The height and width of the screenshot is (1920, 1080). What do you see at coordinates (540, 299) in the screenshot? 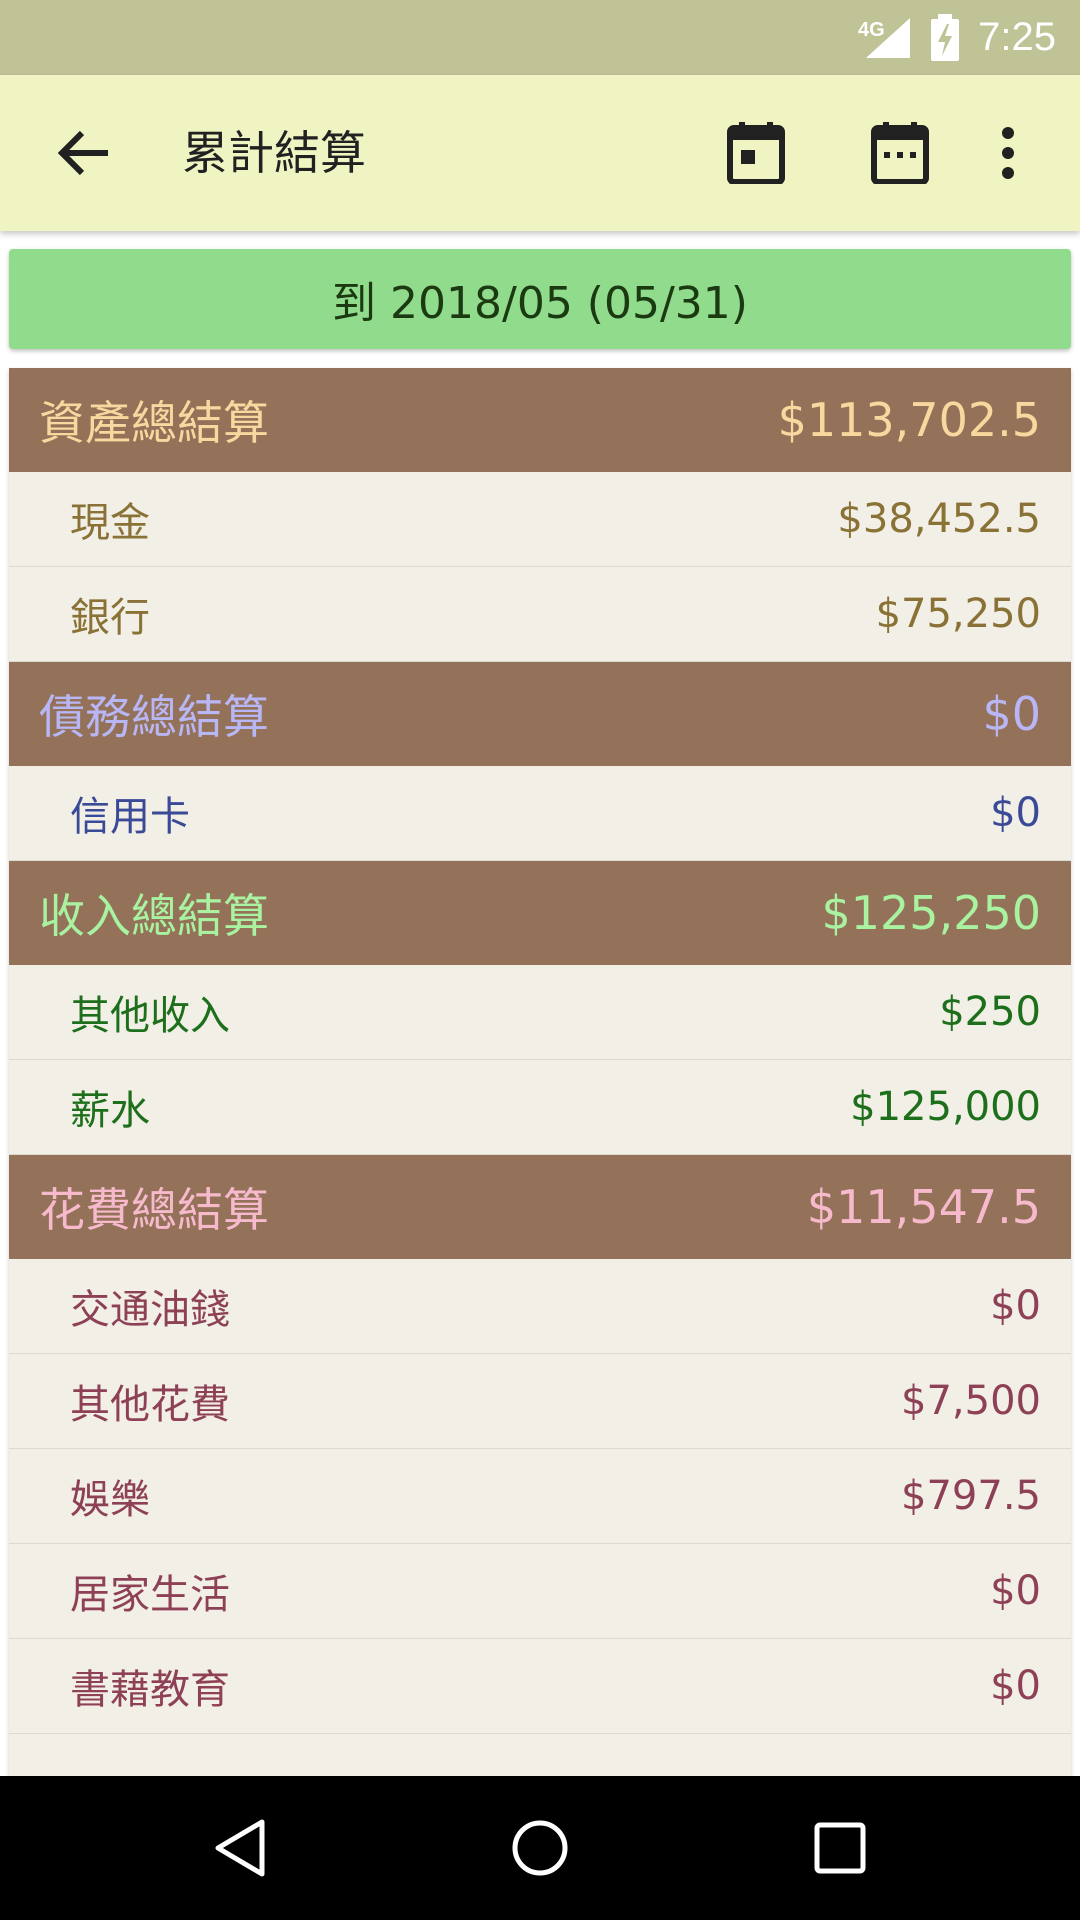
I see `date-range-bar: 到 2018/05 (05/31)` at bounding box center [540, 299].